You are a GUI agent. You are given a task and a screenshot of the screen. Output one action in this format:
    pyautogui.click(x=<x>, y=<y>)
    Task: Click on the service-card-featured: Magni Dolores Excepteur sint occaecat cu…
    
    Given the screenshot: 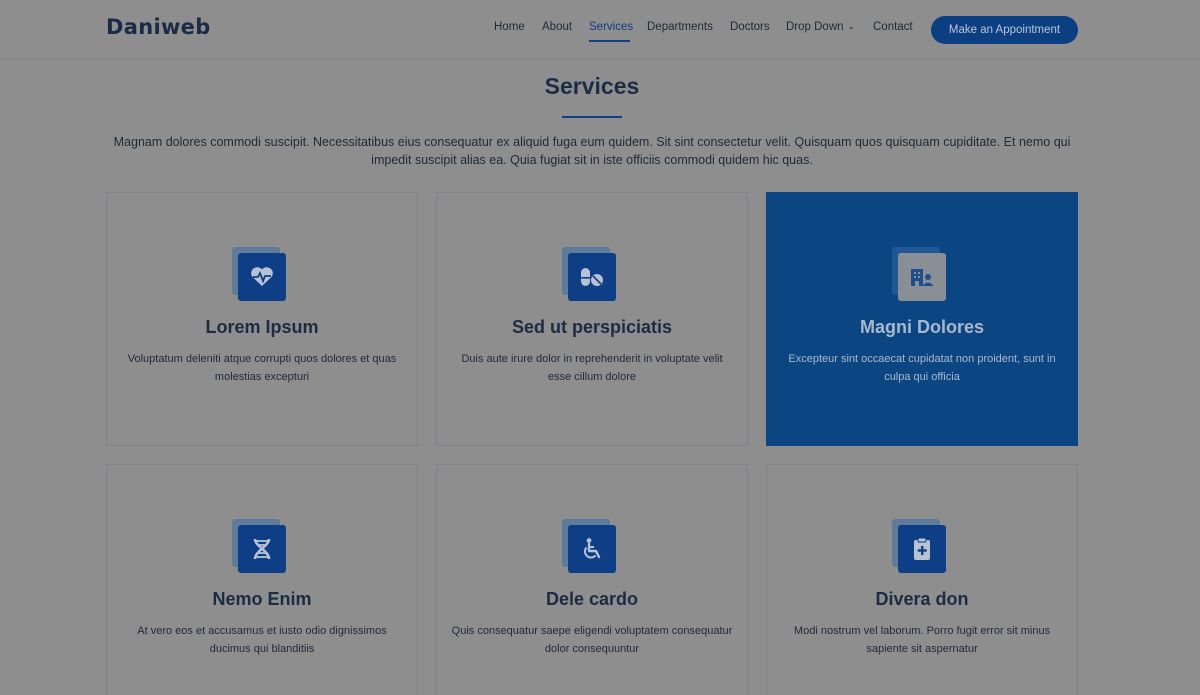 What is the action you would take?
    pyautogui.click(x=922, y=319)
    